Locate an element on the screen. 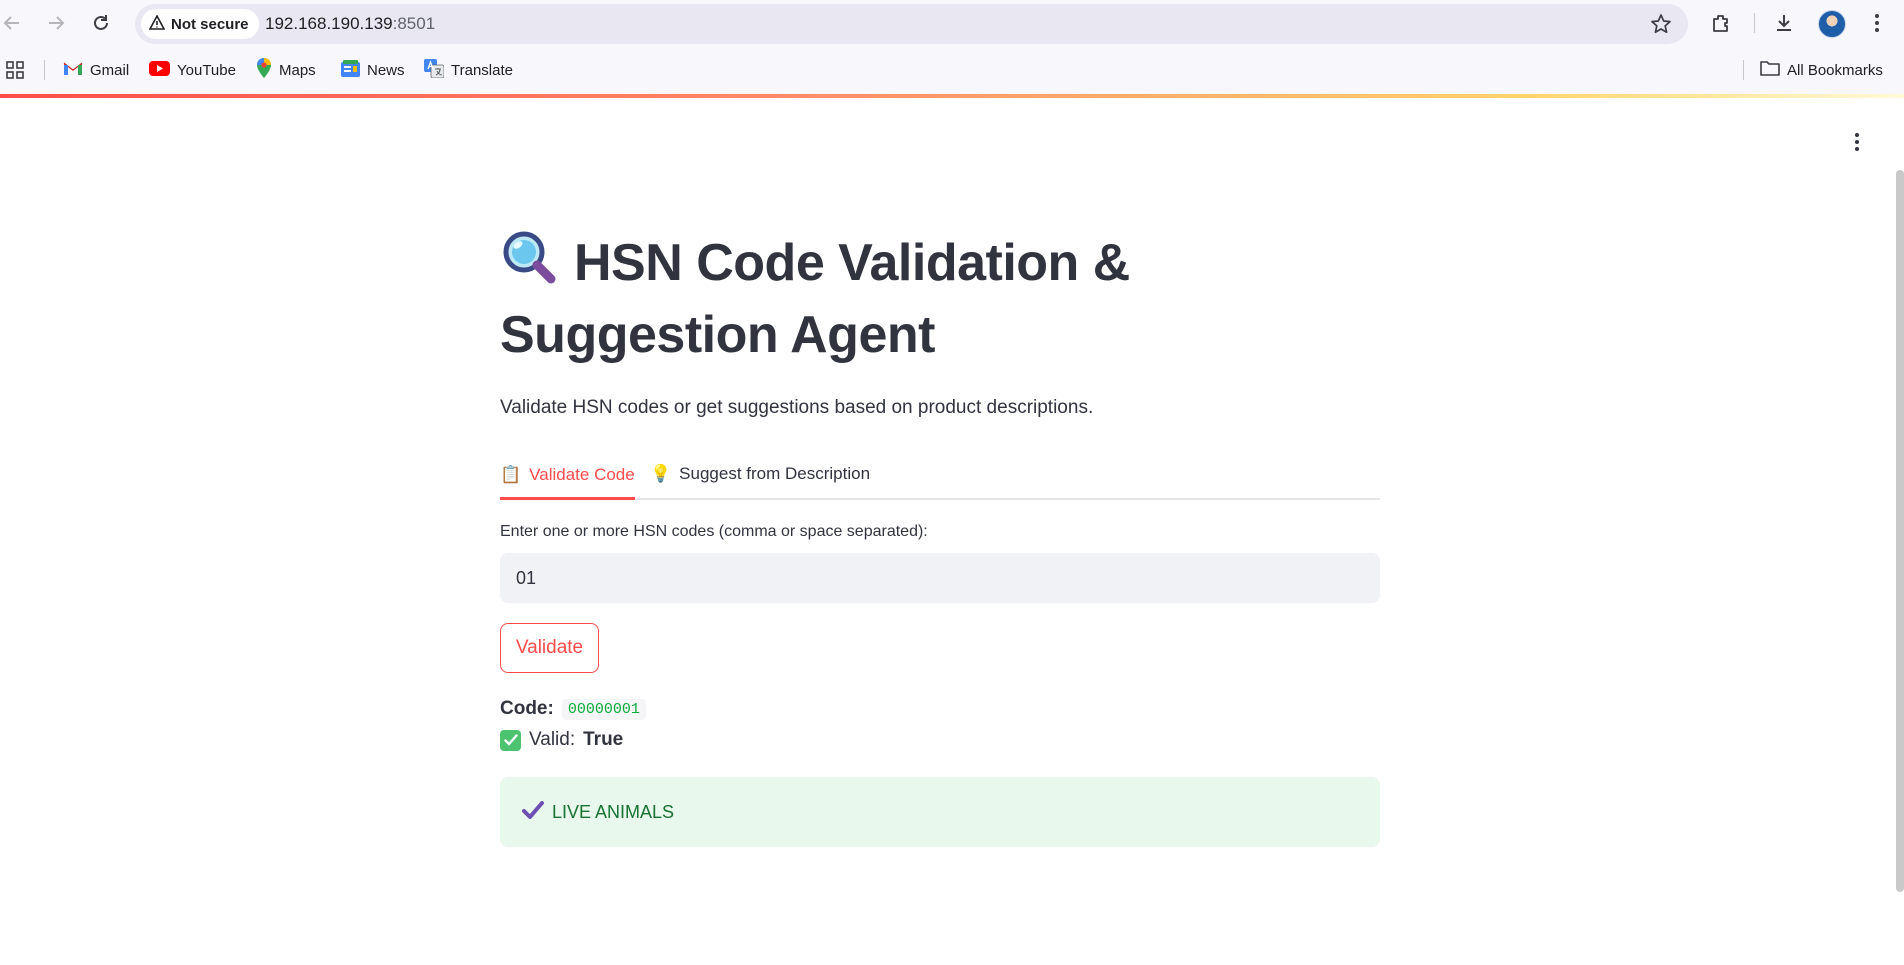  result-code-line: Code: 00000001 is located at coordinates (573, 709).